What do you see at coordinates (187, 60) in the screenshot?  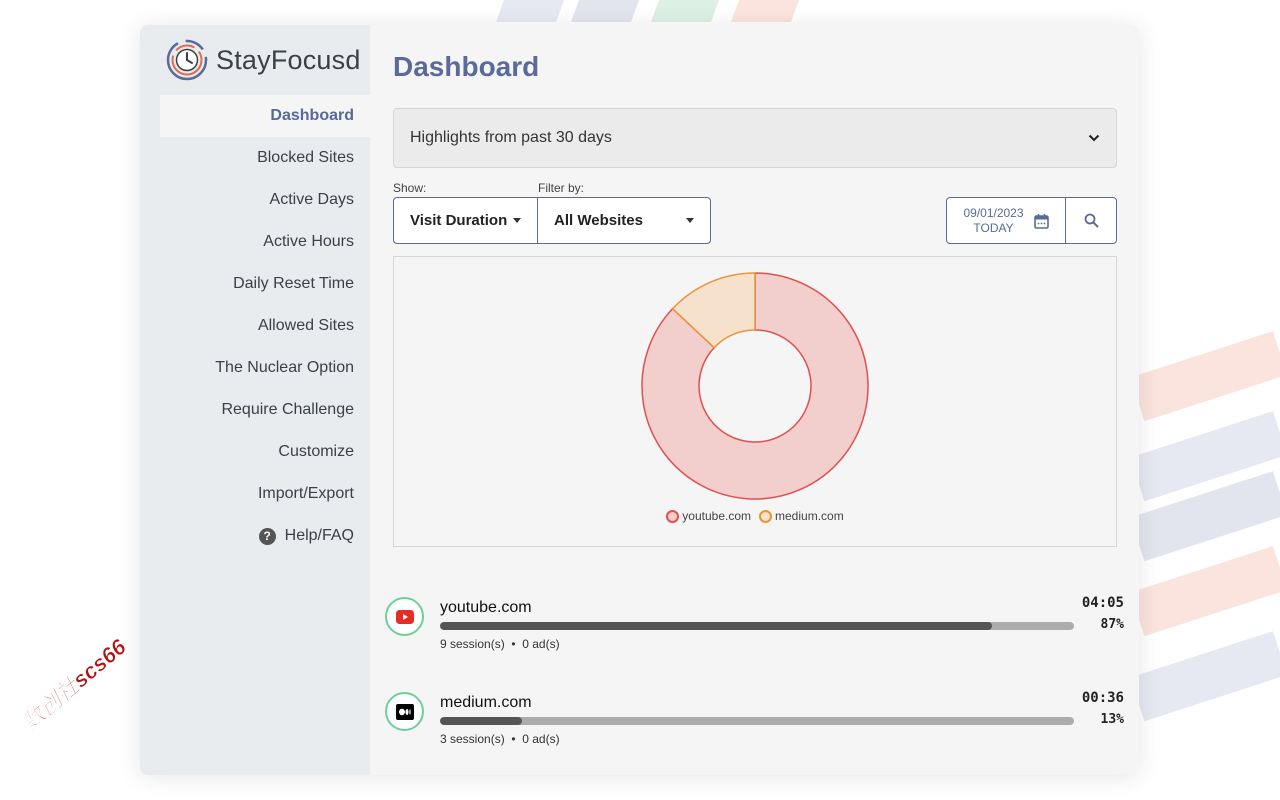 I see `clock-logo-icon` at bounding box center [187, 60].